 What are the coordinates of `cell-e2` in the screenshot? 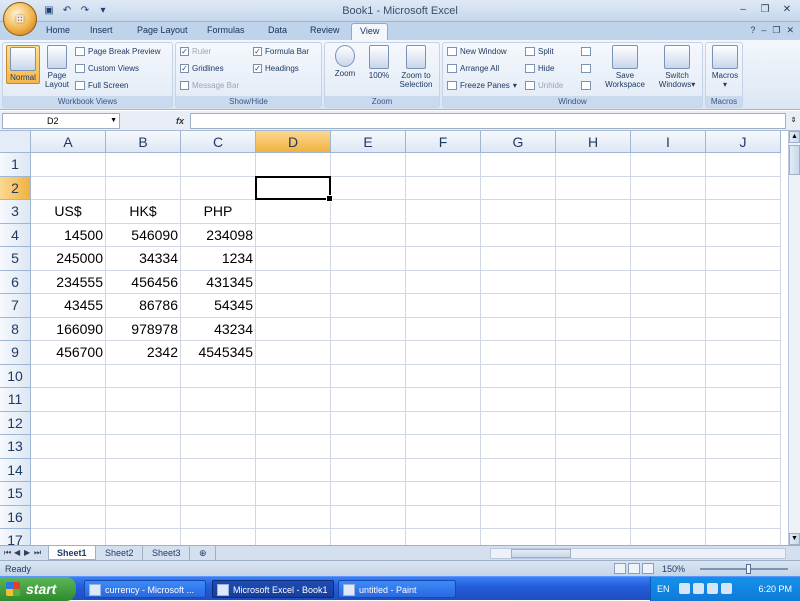 It's located at (368, 188).